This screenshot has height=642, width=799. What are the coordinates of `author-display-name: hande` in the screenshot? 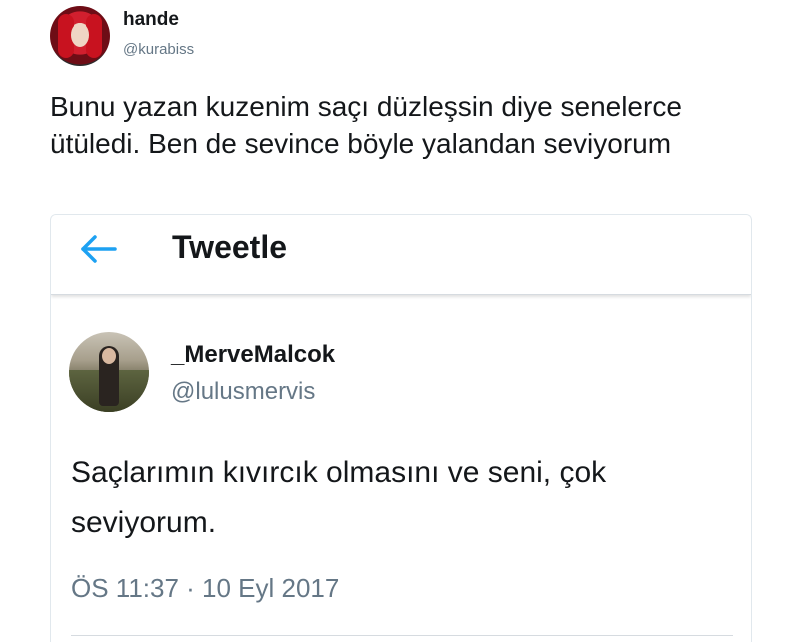 It's located at (151, 20).